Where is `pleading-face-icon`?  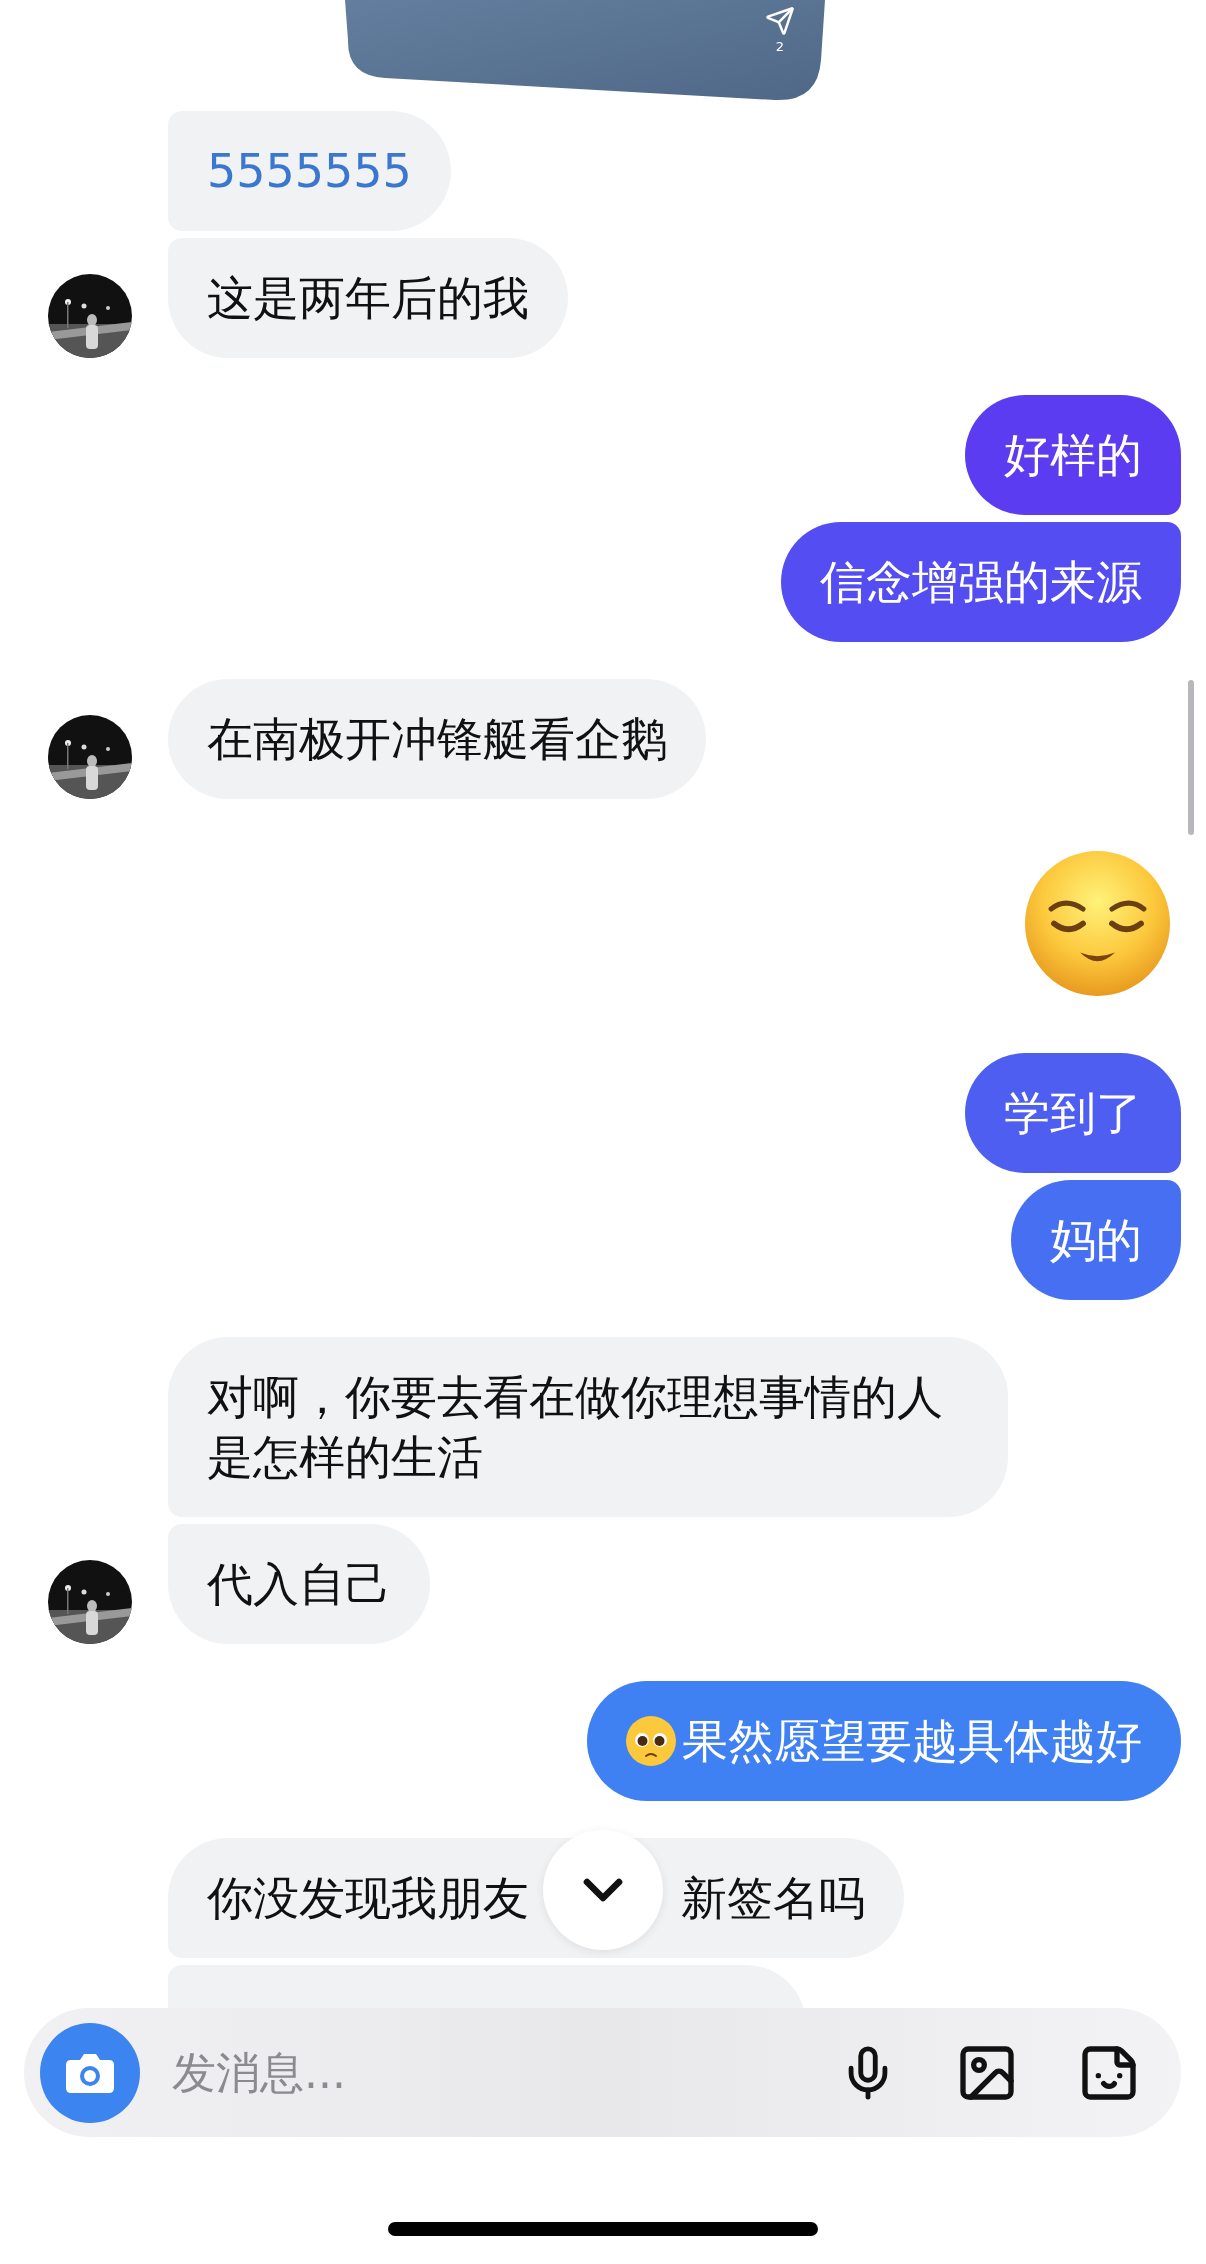 pleading-face-icon is located at coordinates (651, 1741).